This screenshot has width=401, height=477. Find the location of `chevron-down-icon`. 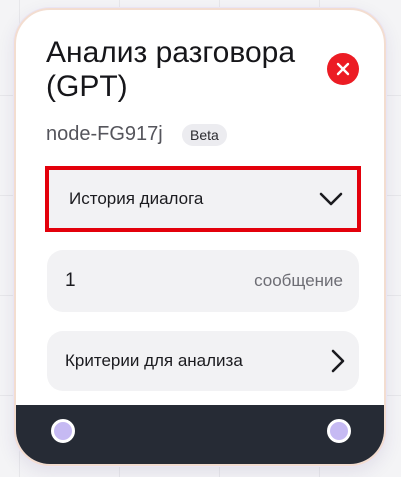

chevron-down-icon is located at coordinates (331, 199).